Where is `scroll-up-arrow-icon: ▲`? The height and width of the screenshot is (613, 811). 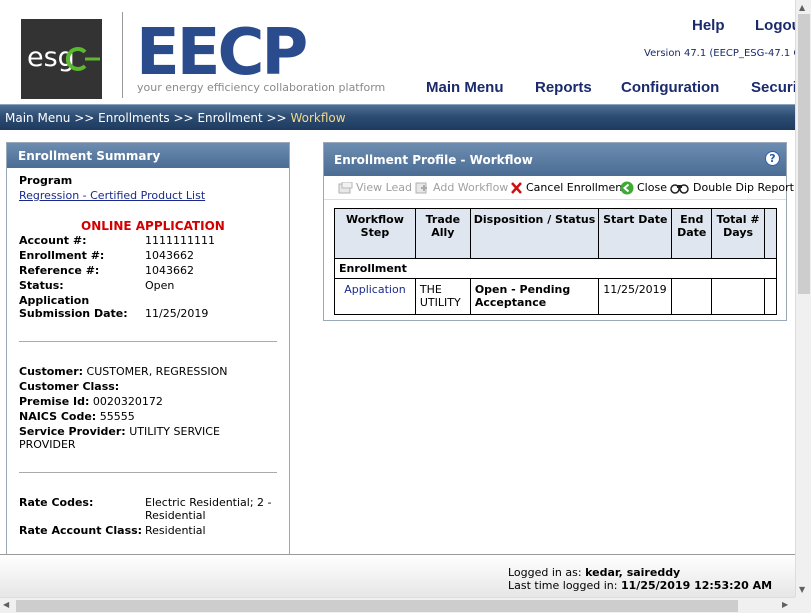
scroll-up-arrow-icon: ▲ is located at coordinates (802, 7).